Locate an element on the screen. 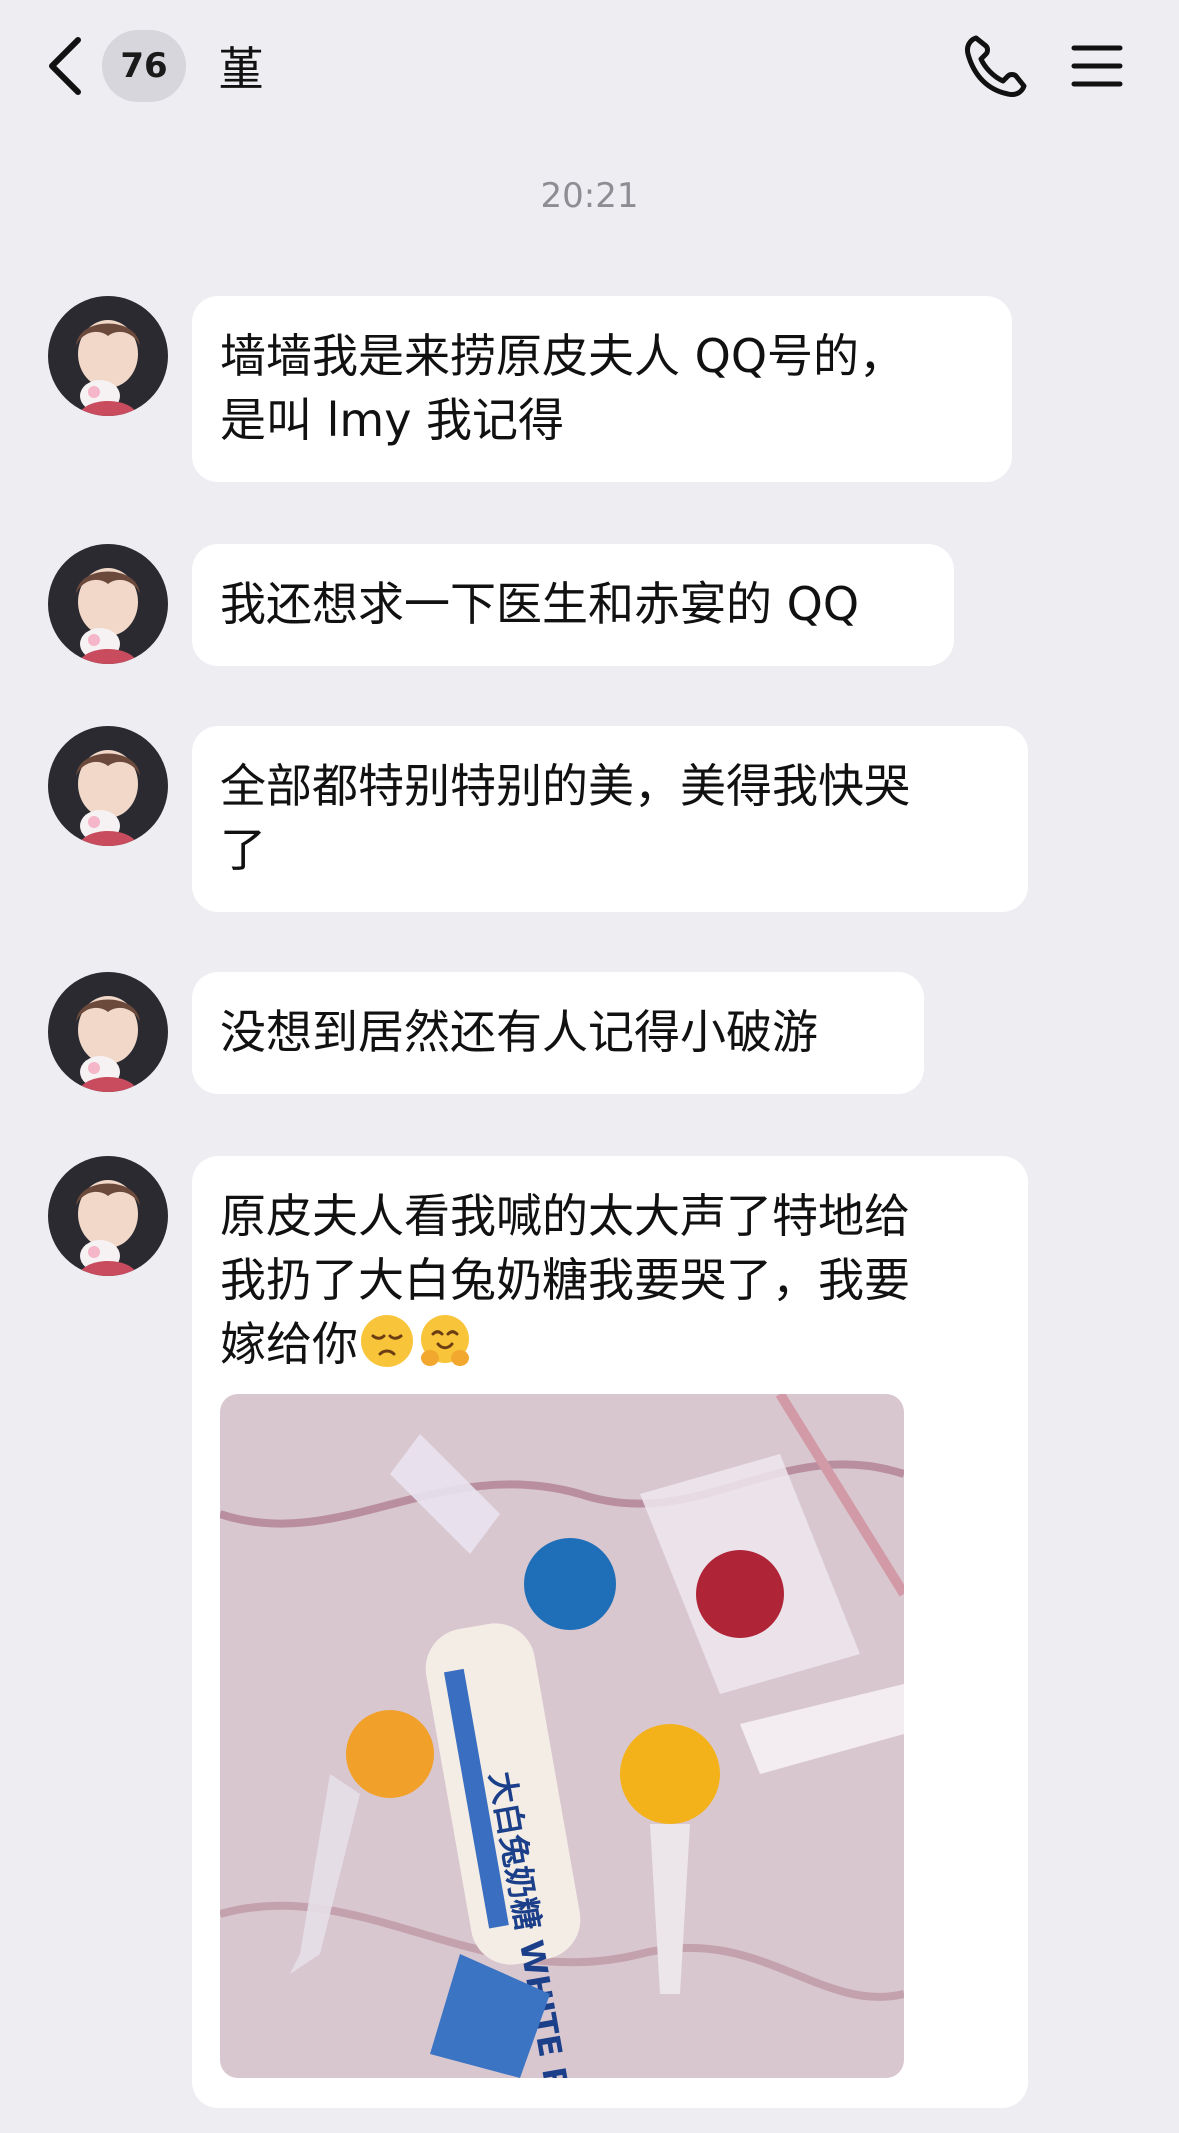 The height and width of the screenshot is (2133, 1179). phone-icon is located at coordinates (996, 66).